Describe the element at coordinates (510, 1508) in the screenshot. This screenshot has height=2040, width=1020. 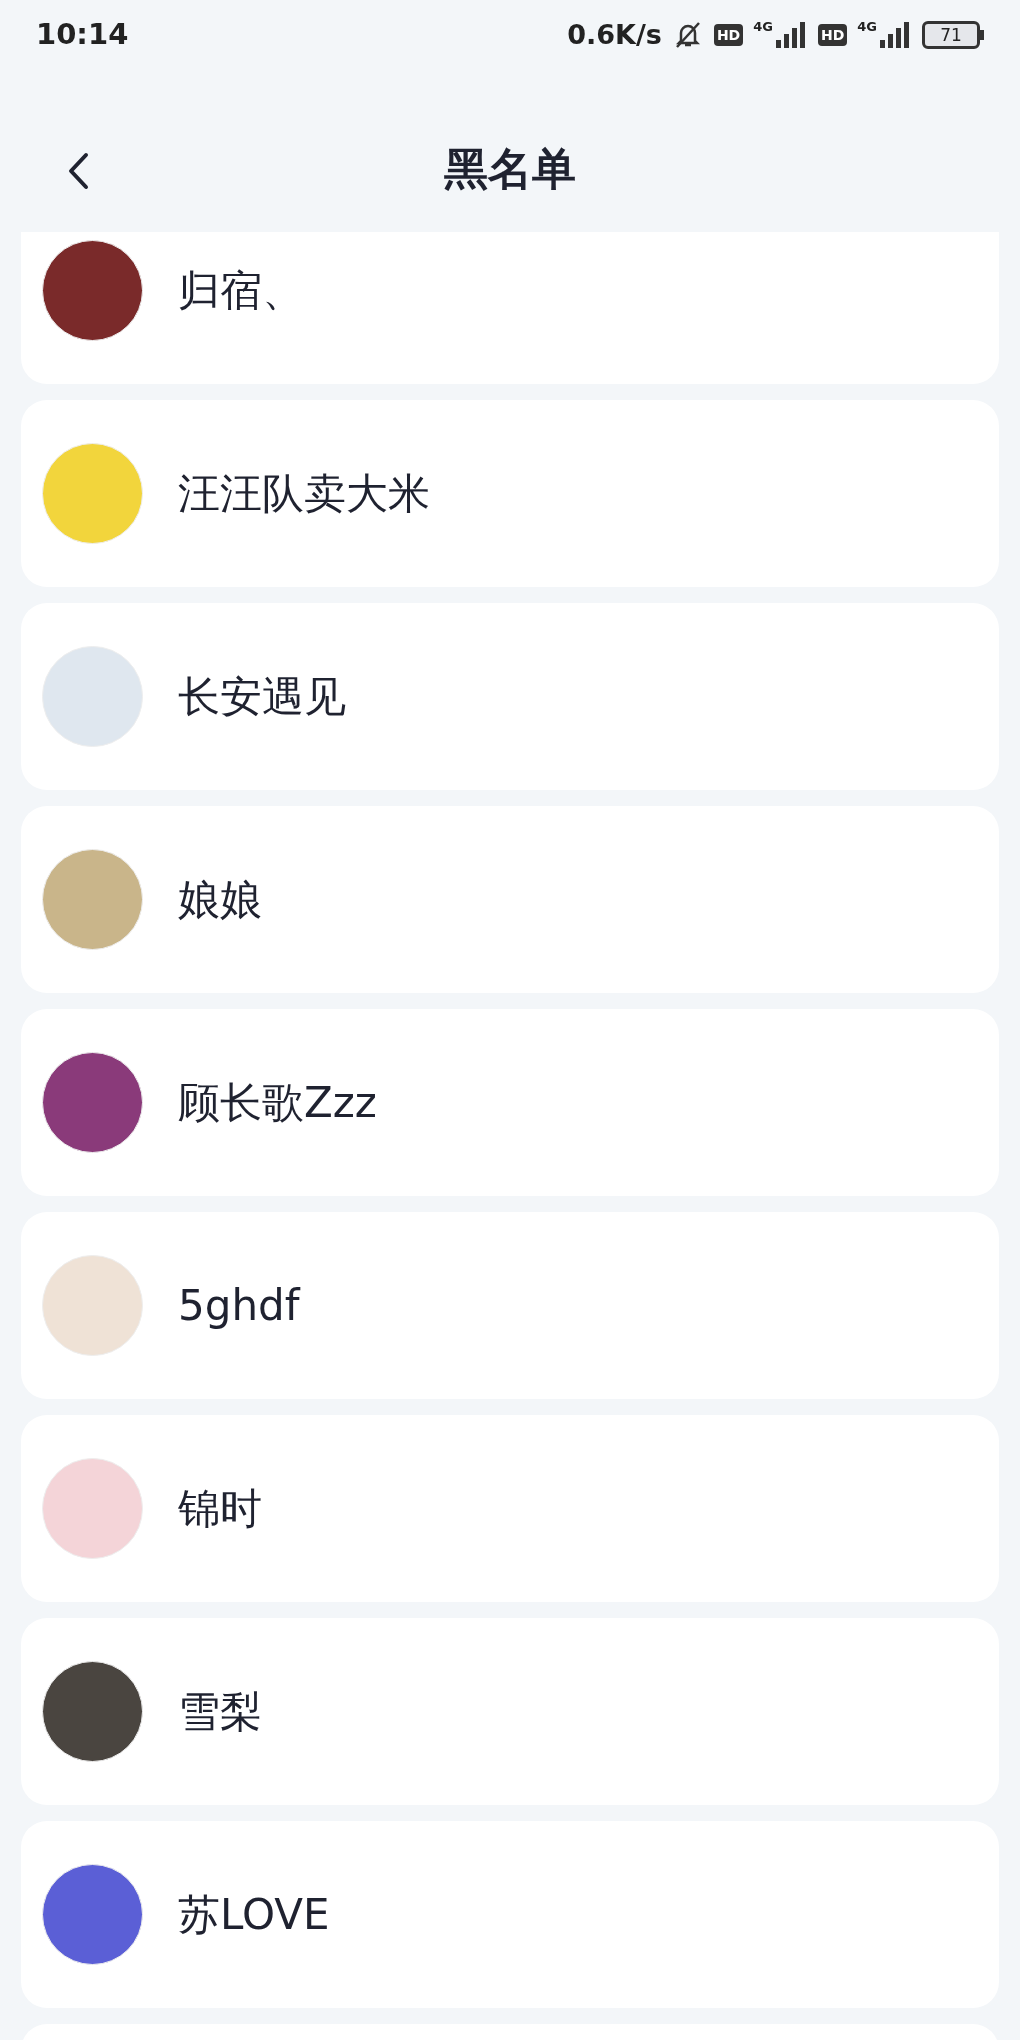
I see `user-row: 锦时` at that location.